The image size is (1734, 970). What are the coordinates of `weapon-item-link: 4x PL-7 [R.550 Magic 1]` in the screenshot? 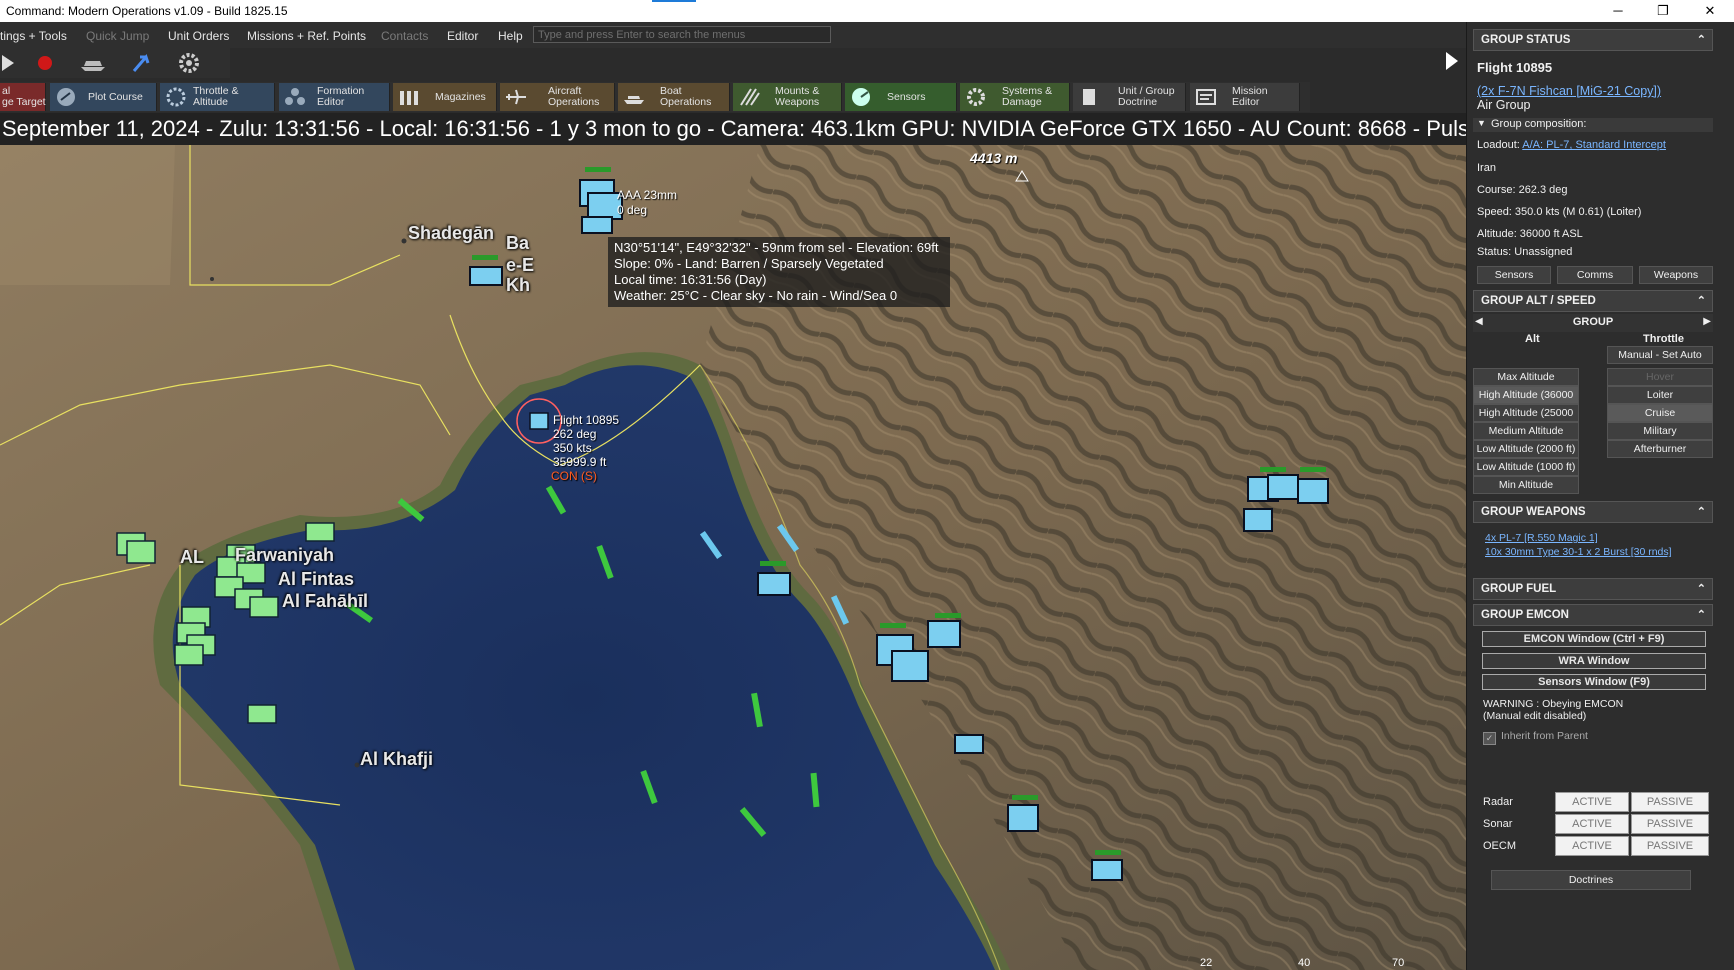 It's located at (1541, 538).